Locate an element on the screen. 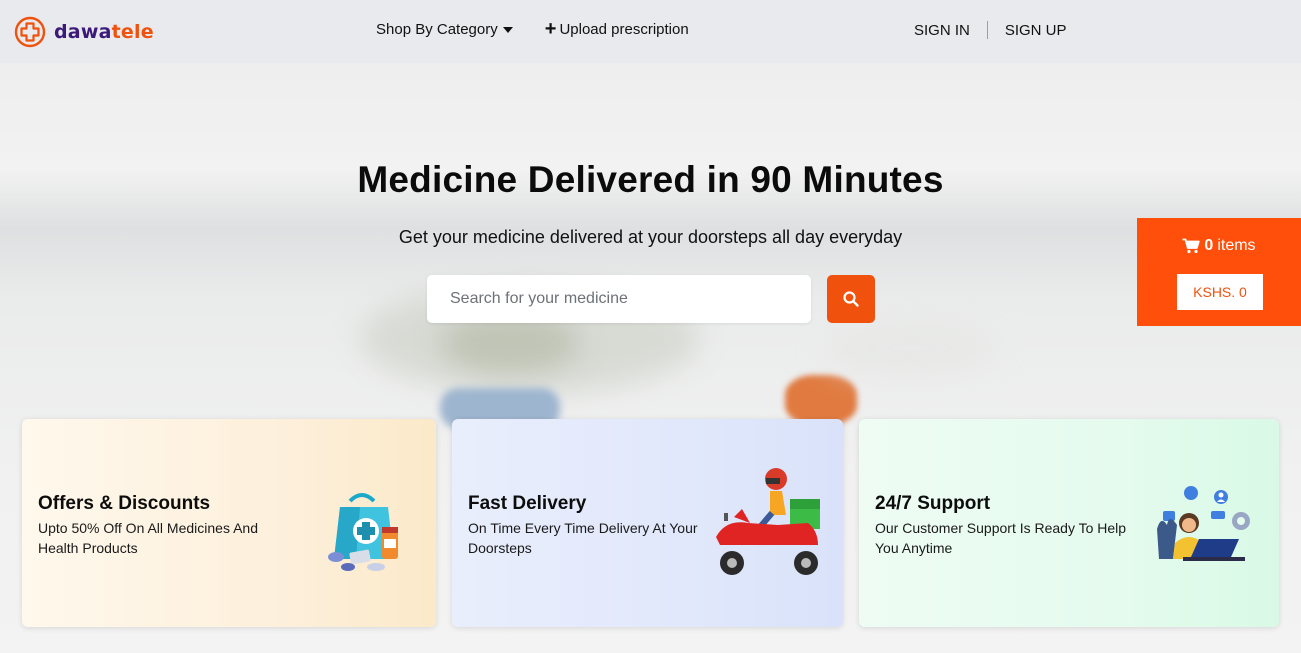 This screenshot has width=1301, height=653. feature-title: Offers & Discounts is located at coordinates (124, 503).